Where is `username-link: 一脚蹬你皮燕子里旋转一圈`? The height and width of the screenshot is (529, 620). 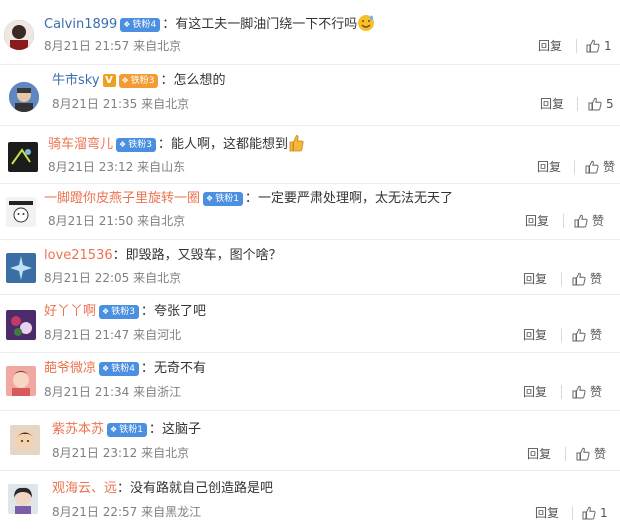 username-link: 一脚蹬你皮燕子里旋转一圈 is located at coordinates (122, 198).